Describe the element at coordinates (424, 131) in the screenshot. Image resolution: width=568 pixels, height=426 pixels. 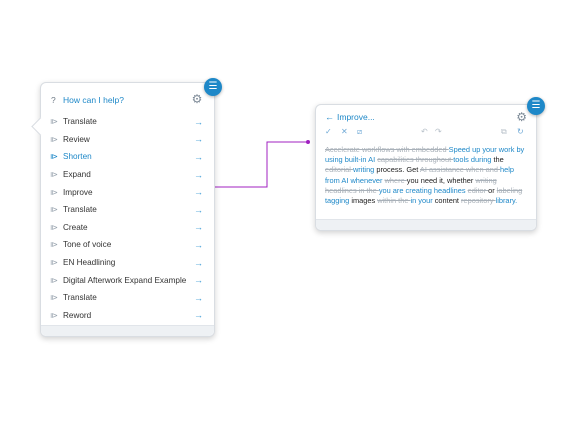
I see `undo-icon: ↶` at that location.